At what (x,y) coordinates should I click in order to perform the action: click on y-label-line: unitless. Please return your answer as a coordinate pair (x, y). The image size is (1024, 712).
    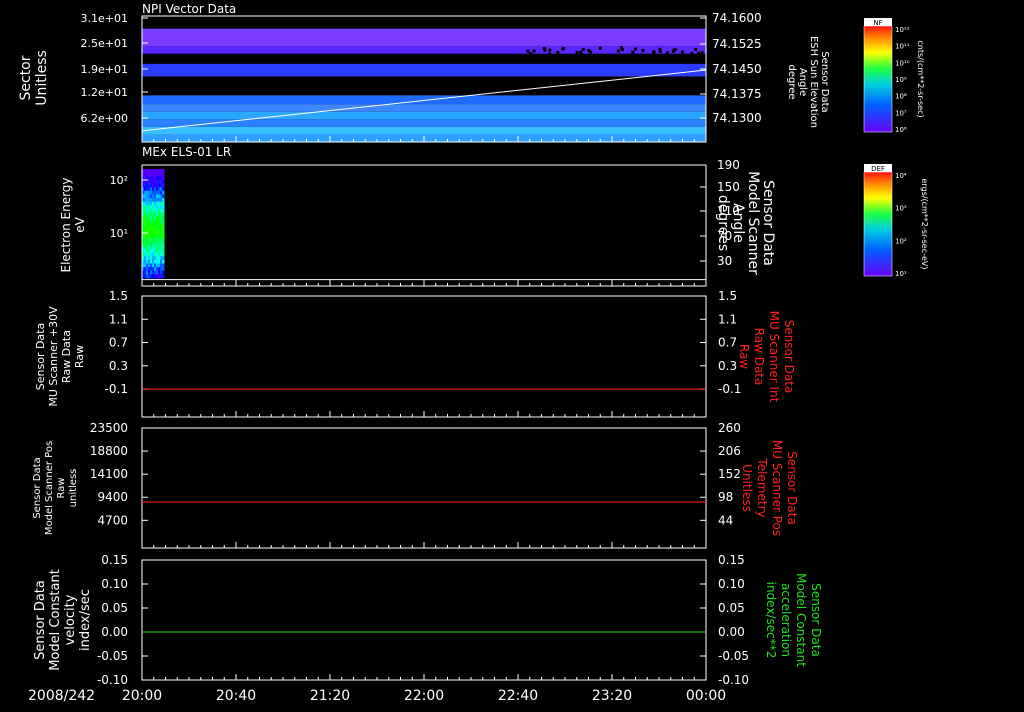
    Looking at the image, I should click on (73, 488).